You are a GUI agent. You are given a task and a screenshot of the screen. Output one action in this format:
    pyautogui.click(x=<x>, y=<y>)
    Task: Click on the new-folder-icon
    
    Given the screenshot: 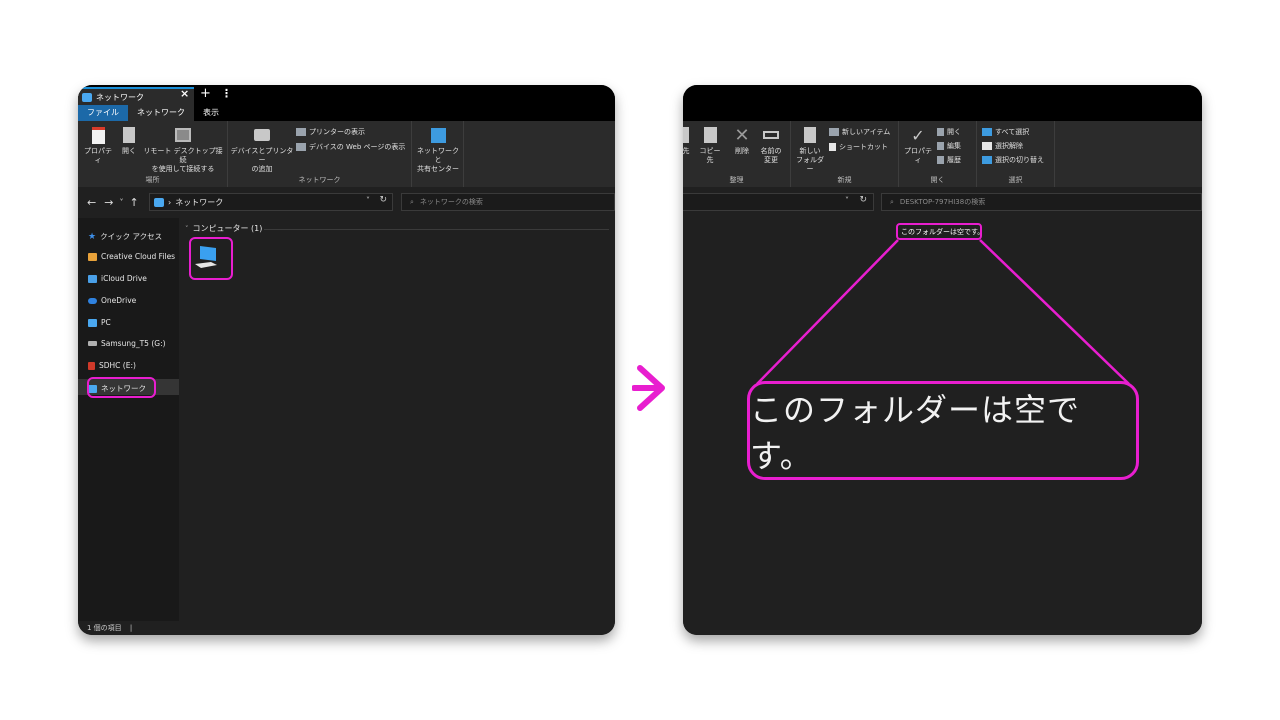 What is the action you would take?
    pyautogui.click(x=810, y=135)
    